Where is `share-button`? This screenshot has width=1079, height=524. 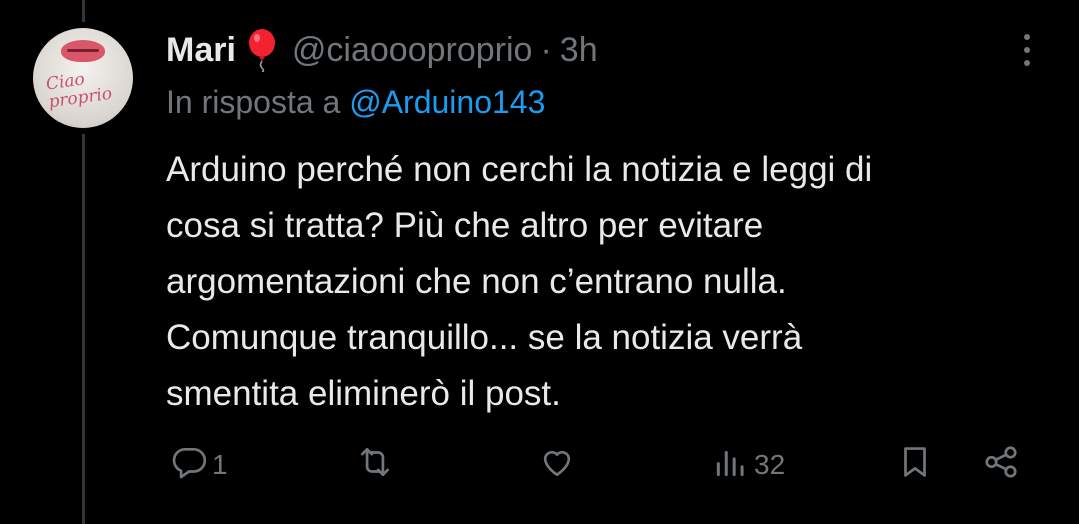 share-button is located at coordinates (1001, 465).